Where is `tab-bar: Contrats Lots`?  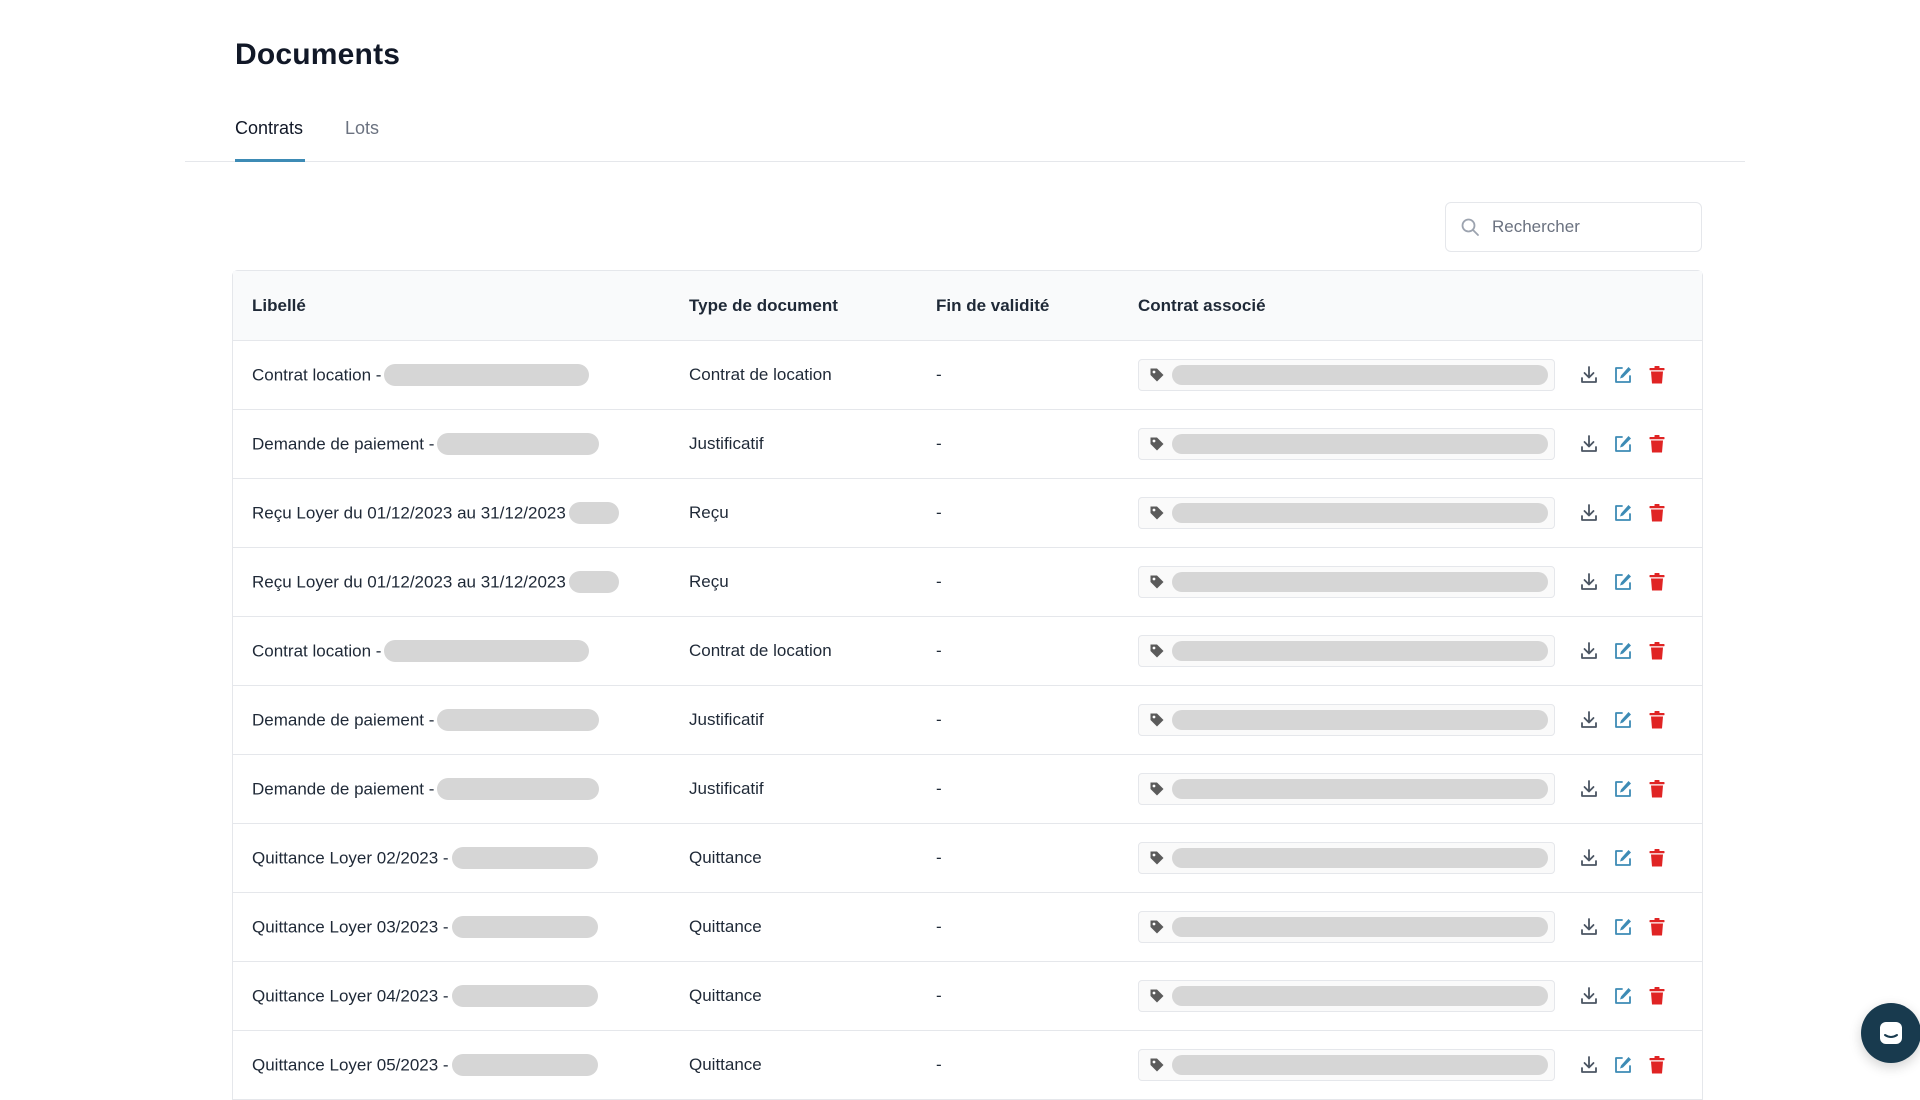 tab-bar: Contrats Lots is located at coordinates (965, 131).